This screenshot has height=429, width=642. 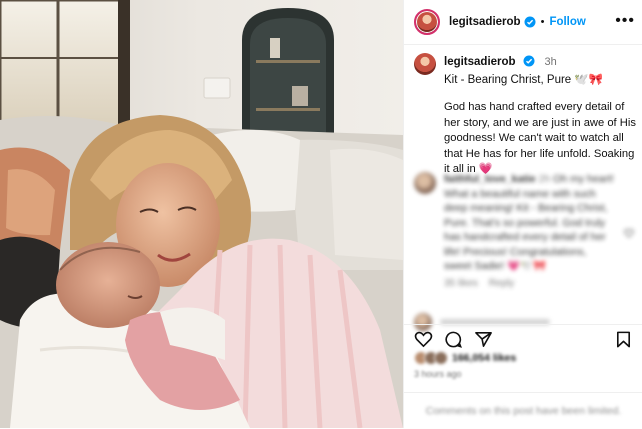 I want to click on bookmark-icon, so click(x=623, y=339).